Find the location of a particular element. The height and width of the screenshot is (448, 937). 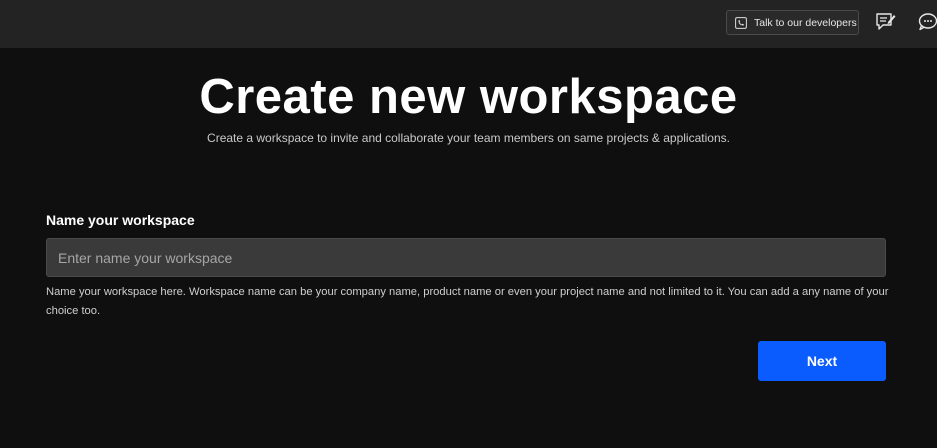

top-bar: Talk to our developers is located at coordinates (468, 24).